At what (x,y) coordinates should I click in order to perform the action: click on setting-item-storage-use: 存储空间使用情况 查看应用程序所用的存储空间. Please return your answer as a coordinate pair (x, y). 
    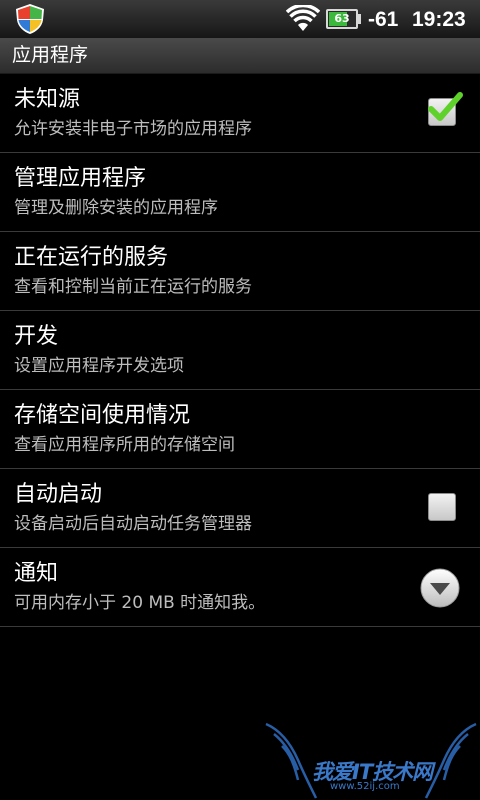
    Looking at the image, I should click on (240, 429).